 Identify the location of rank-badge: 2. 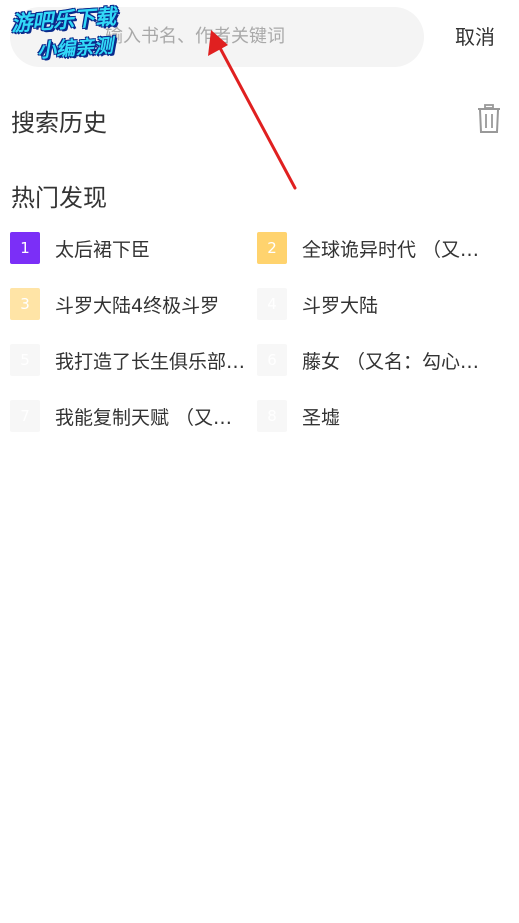
(272, 248).